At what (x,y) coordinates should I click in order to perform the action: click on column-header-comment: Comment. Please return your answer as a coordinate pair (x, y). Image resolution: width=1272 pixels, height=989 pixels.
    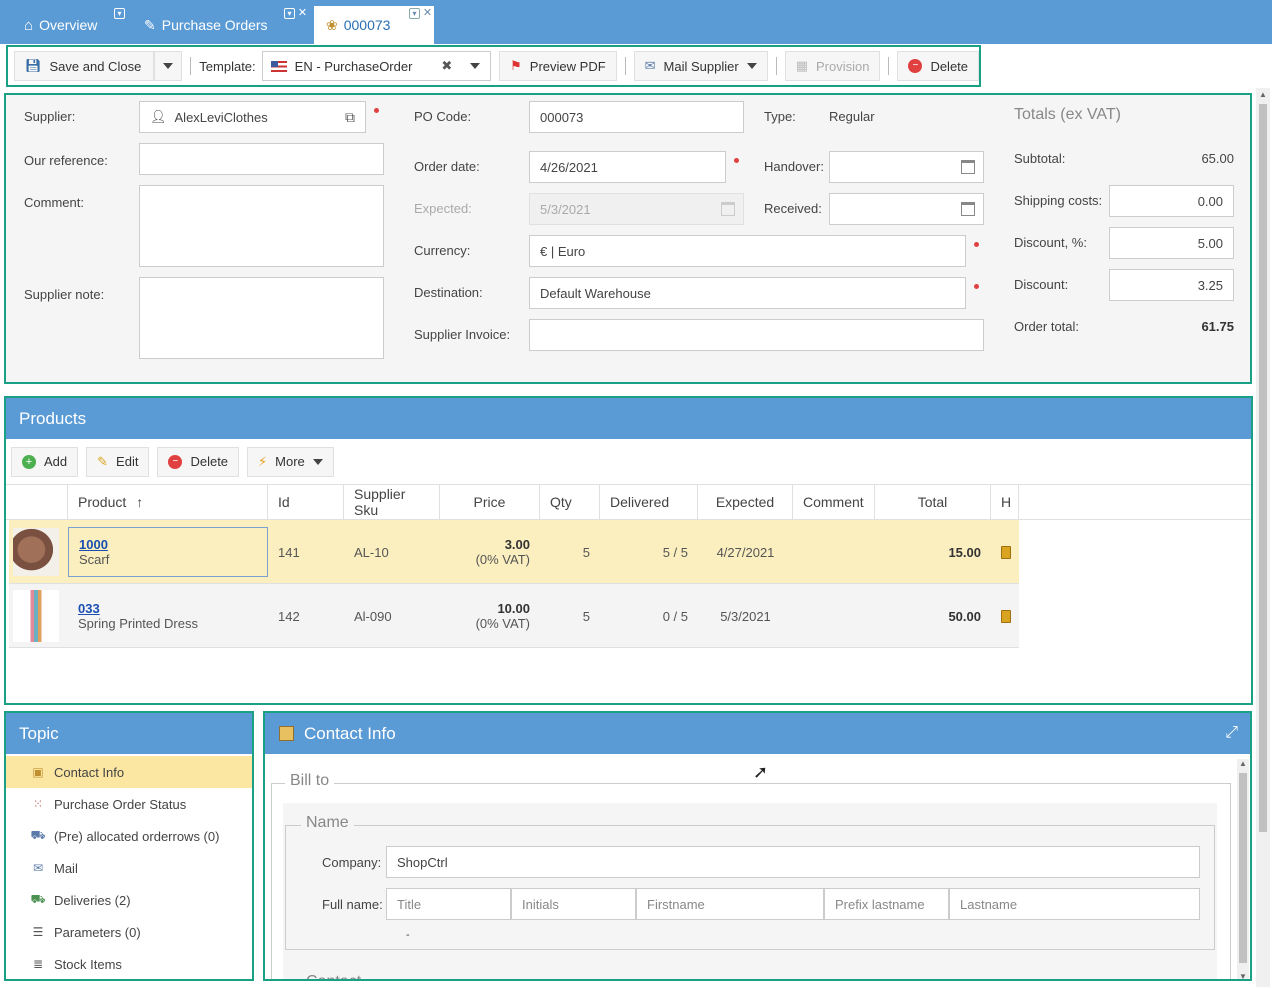
    Looking at the image, I should click on (834, 502).